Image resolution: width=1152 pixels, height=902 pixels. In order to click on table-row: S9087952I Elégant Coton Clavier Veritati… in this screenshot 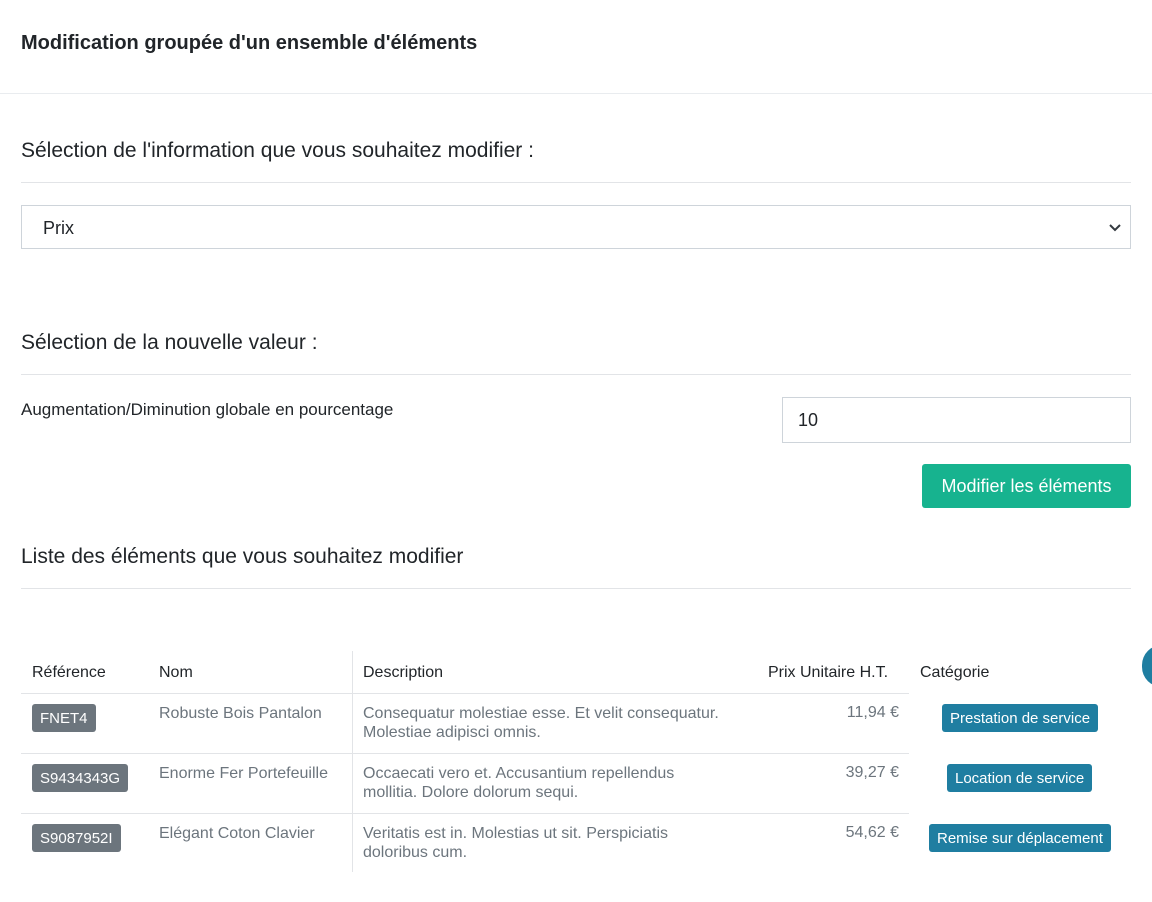, I will do `click(566, 843)`.